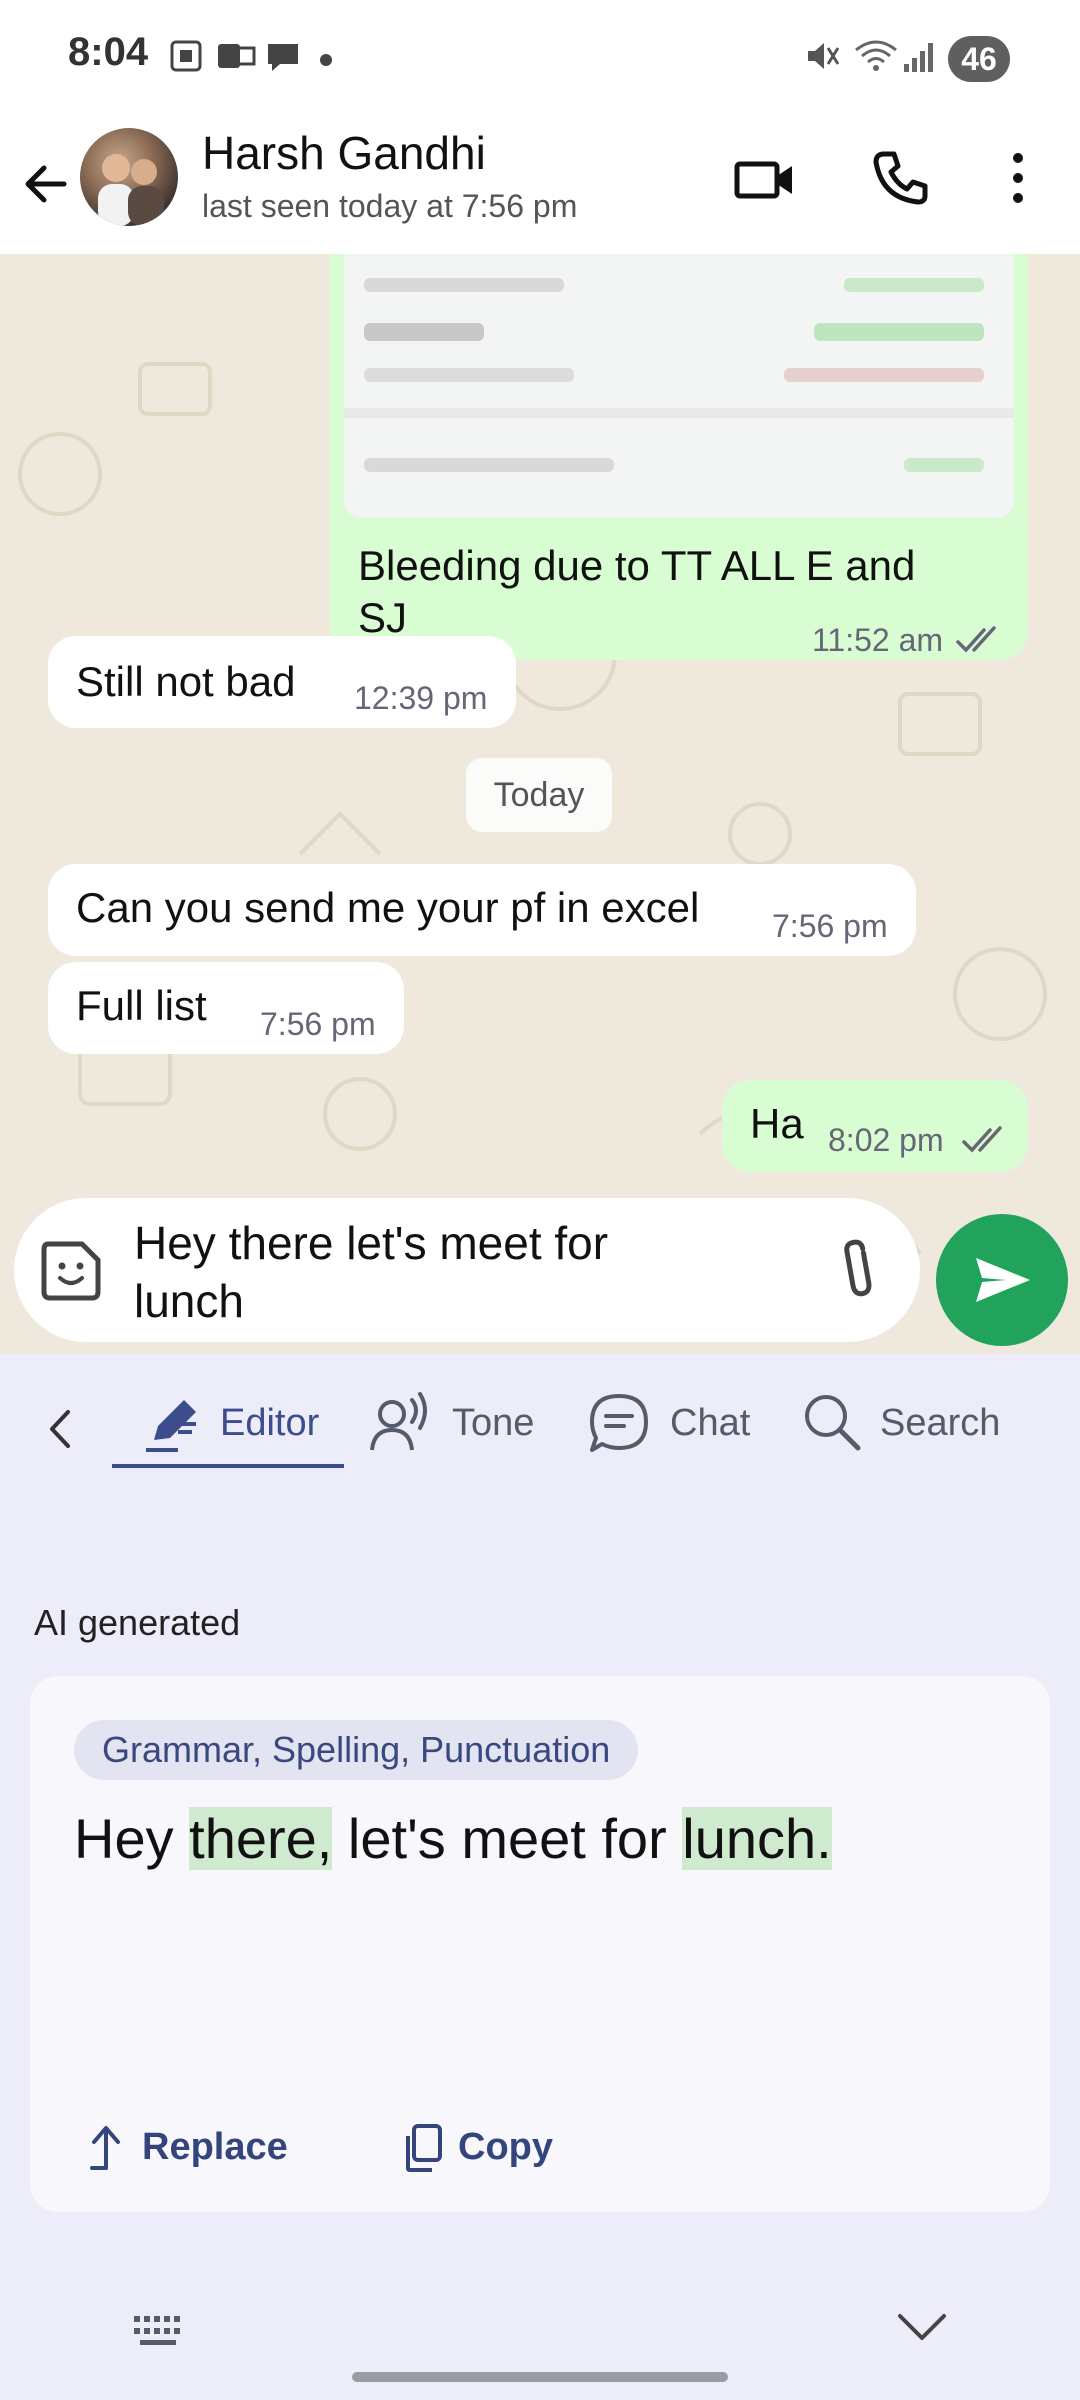 Image resolution: width=1080 pixels, height=2400 pixels. Describe the element at coordinates (918, 57) in the screenshot. I see `signal-icon` at that location.